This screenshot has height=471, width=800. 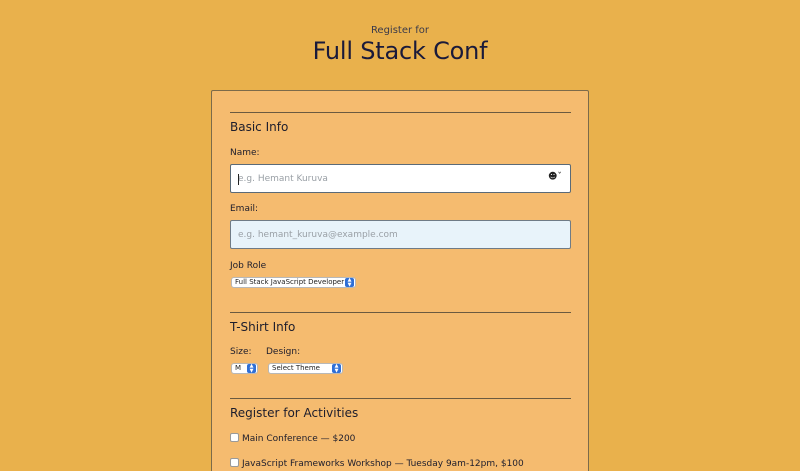 What do you see at coordinates (296, 368) in the screenshot?
I see `design-selected-value: Select Theme` at bounding box center [296, 368].